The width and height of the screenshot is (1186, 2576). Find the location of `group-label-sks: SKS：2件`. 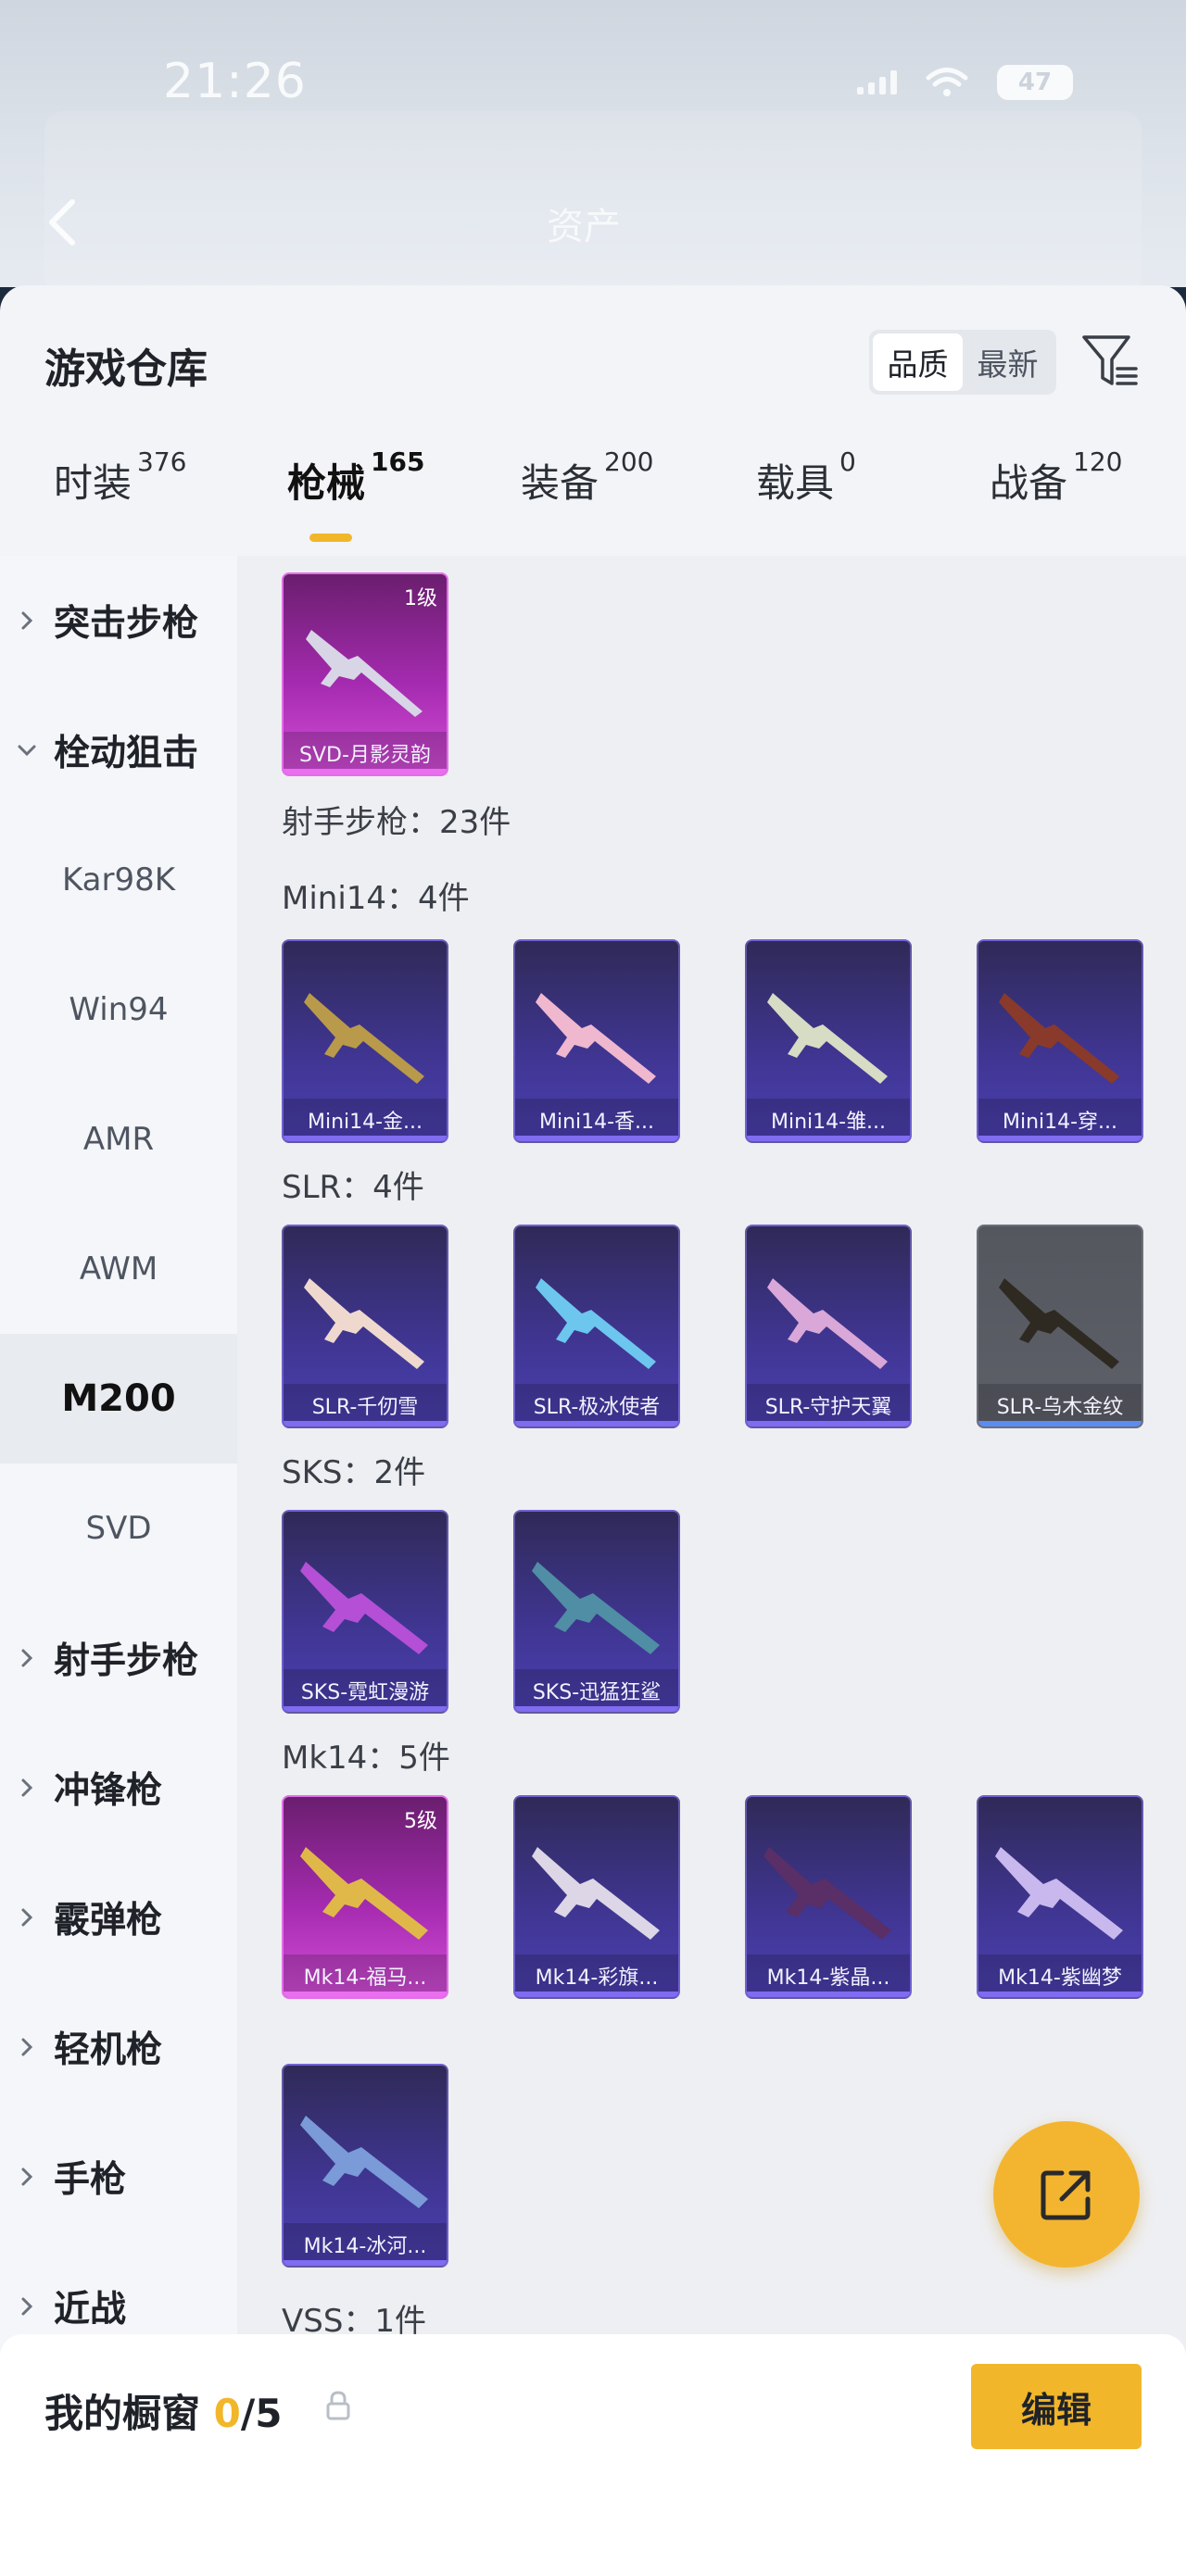

group-label-sks: SKS：2件 is located at coordinates (354, 1472).